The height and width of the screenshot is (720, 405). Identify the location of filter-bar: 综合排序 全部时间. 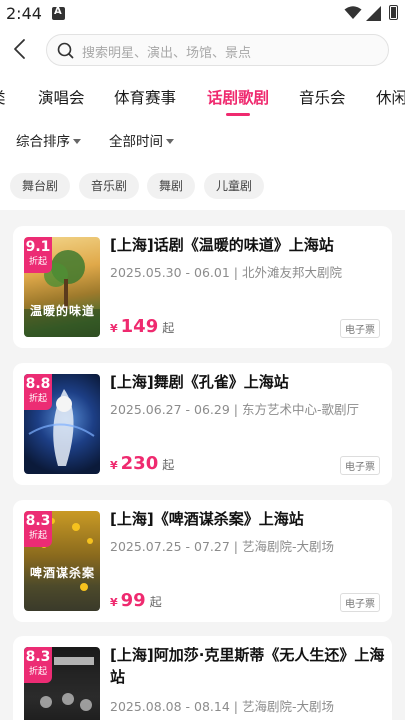
(202, 140).